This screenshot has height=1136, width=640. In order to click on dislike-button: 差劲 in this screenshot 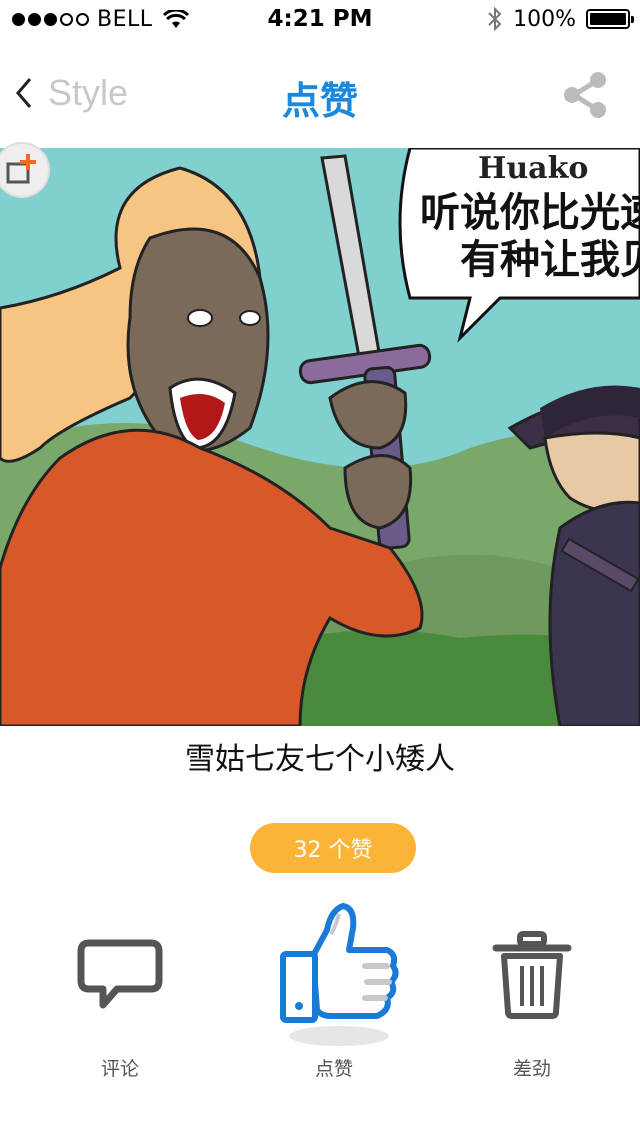, I will do `click(532, 990)`.